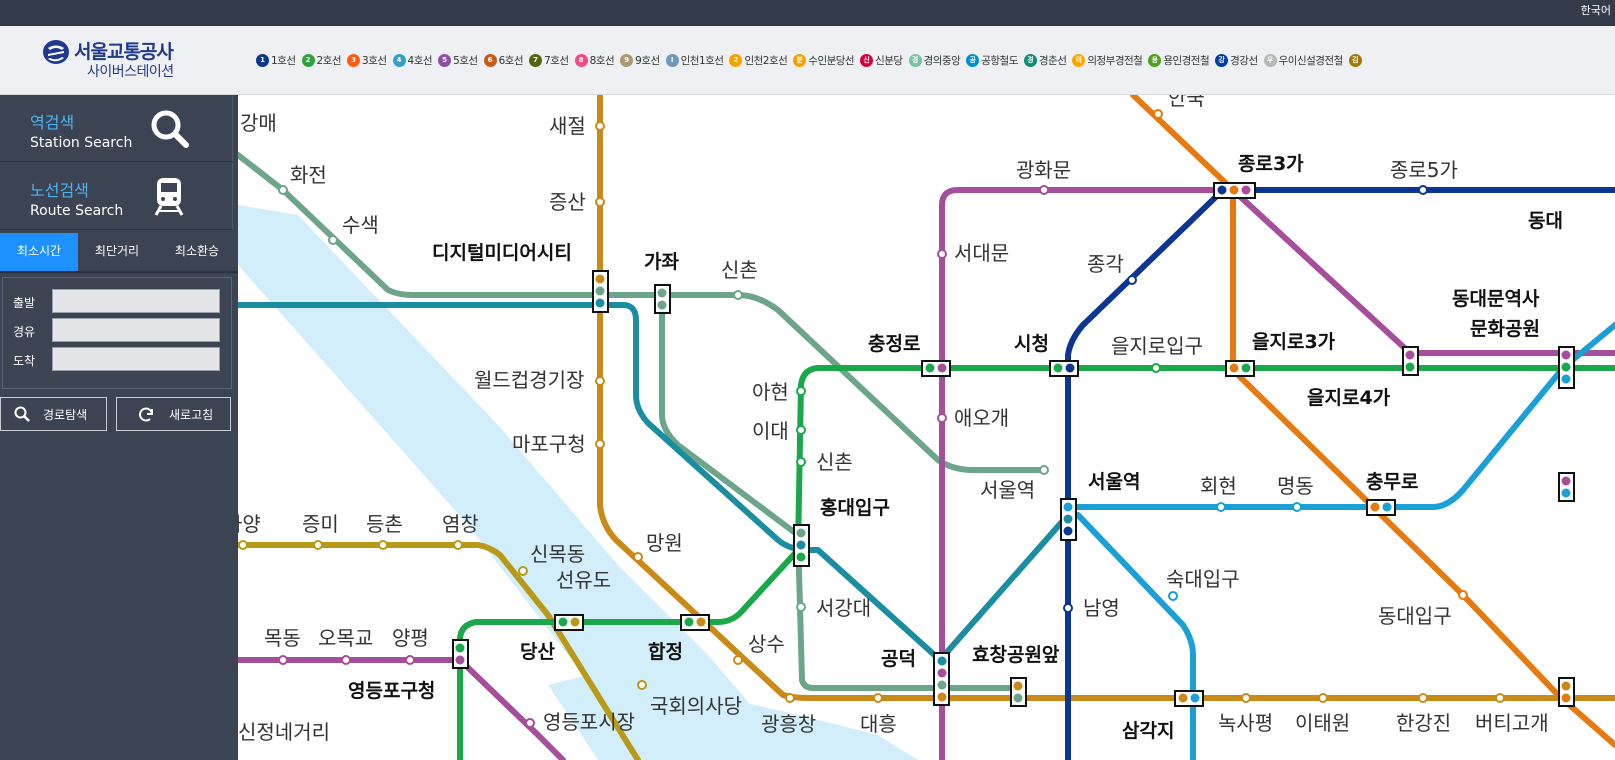 This screenshot has height=760, width=1615. What do you see at coordinates (878, 724) in the screenshot?
I see `station-label: 대흥` at bounding box center [878, 724].